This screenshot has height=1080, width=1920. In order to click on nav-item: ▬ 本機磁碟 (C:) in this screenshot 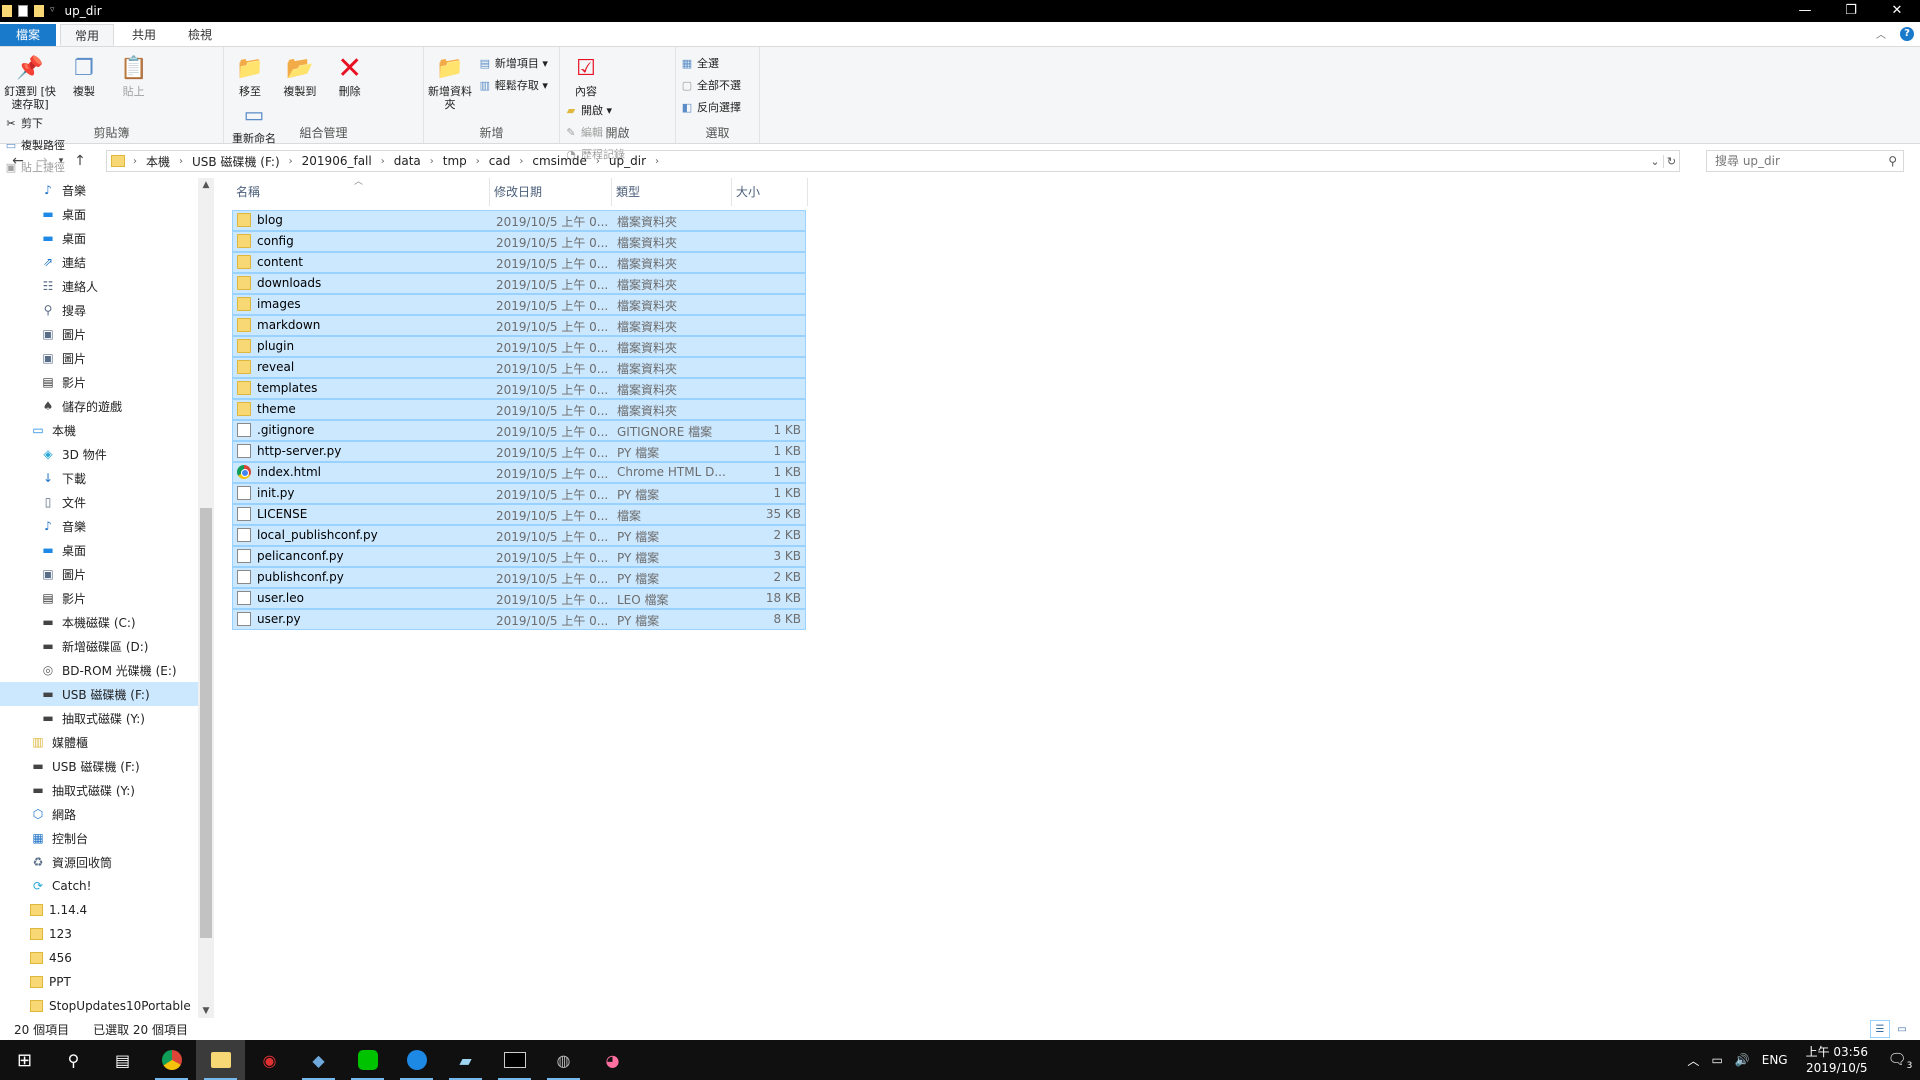, I will do `click(99, 622)`.